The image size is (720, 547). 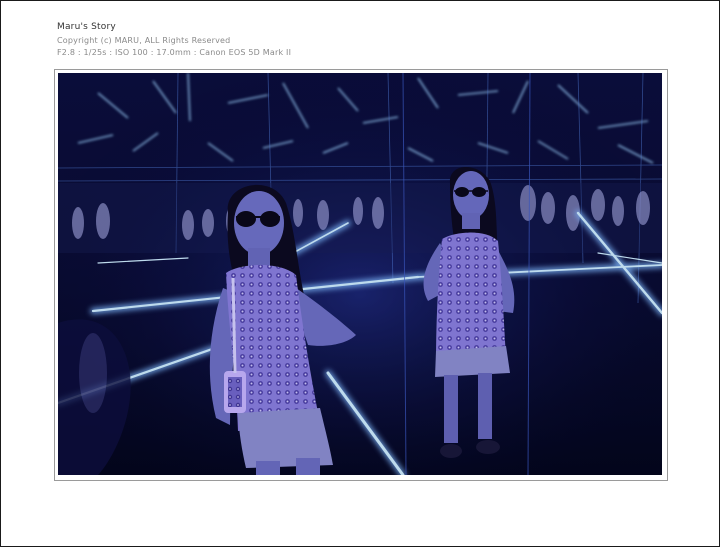 What do you see at coordinates (86, 27) in the screenshot?
I see `blog-title: Maru's Story` at bounding box center [86, 27].